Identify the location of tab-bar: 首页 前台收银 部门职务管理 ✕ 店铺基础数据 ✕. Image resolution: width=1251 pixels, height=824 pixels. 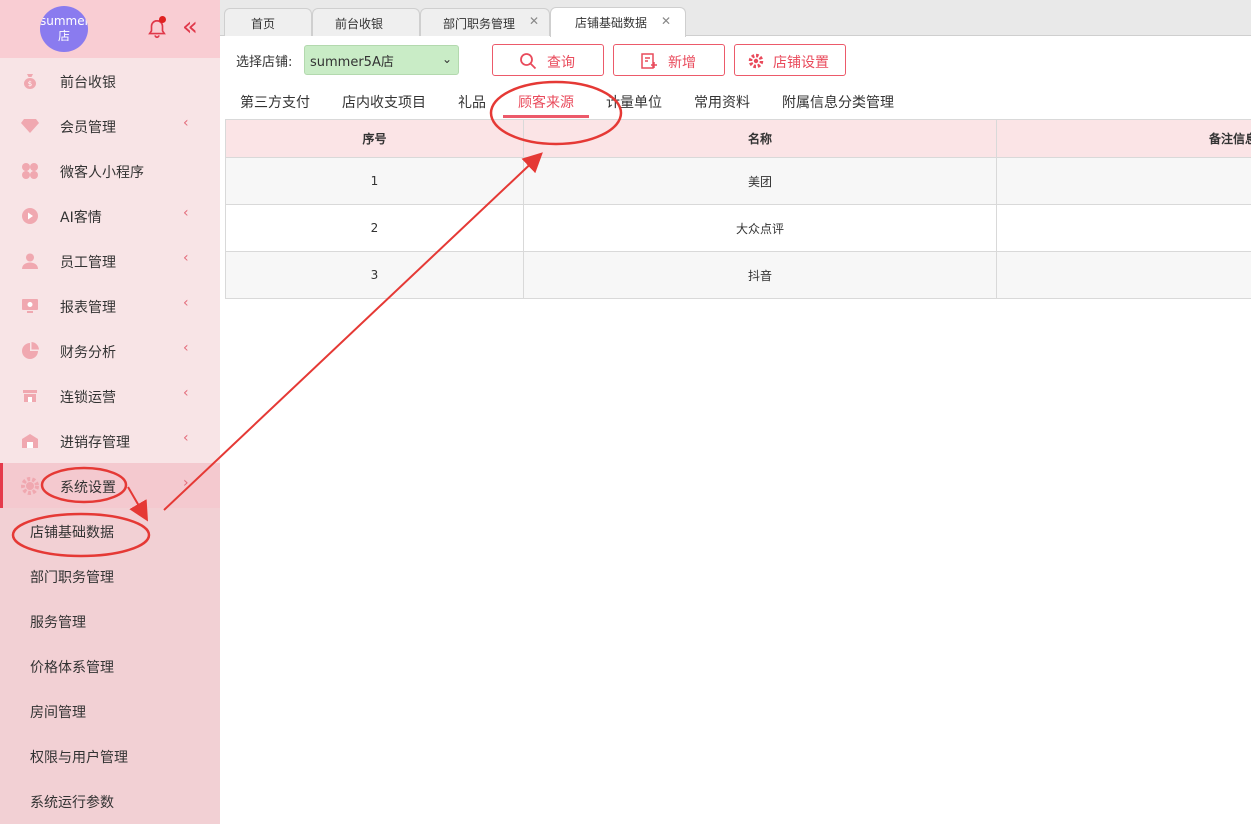
(735, 18).